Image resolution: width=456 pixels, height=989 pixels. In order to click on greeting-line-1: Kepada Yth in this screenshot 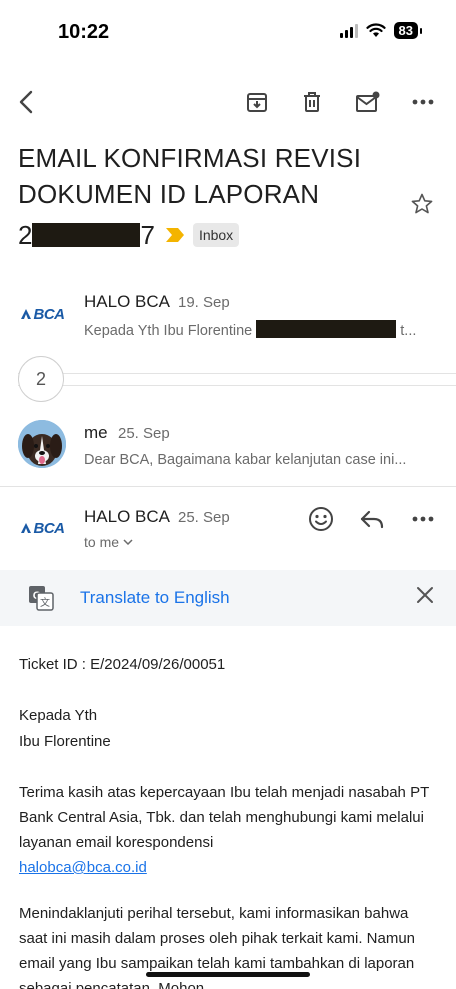, I will do `click(58, 715)`.